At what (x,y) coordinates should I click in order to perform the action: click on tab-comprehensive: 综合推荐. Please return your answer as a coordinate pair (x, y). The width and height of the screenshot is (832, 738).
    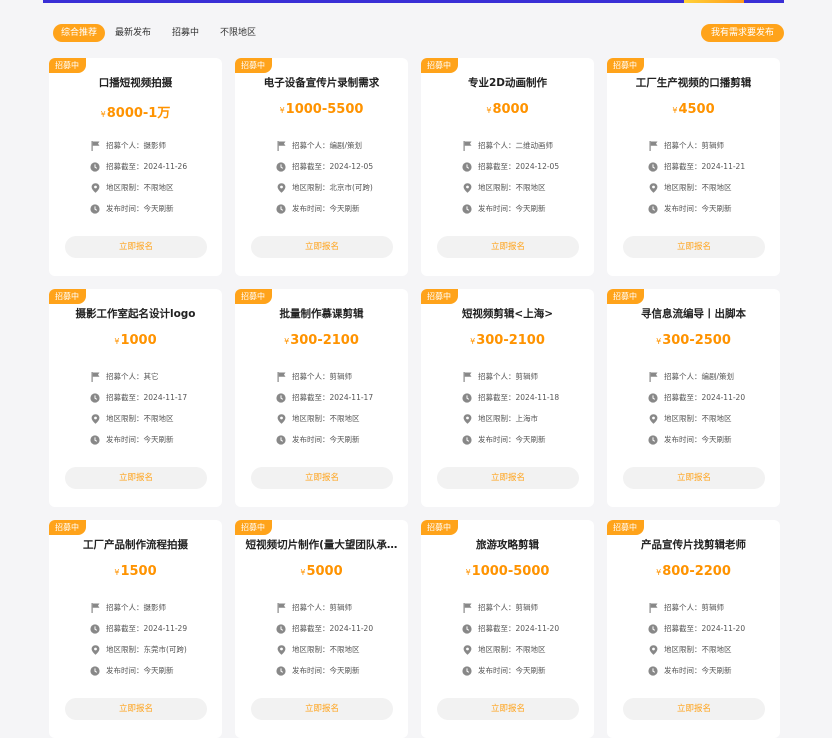
    Looking at the image, I should click on (79, 33).